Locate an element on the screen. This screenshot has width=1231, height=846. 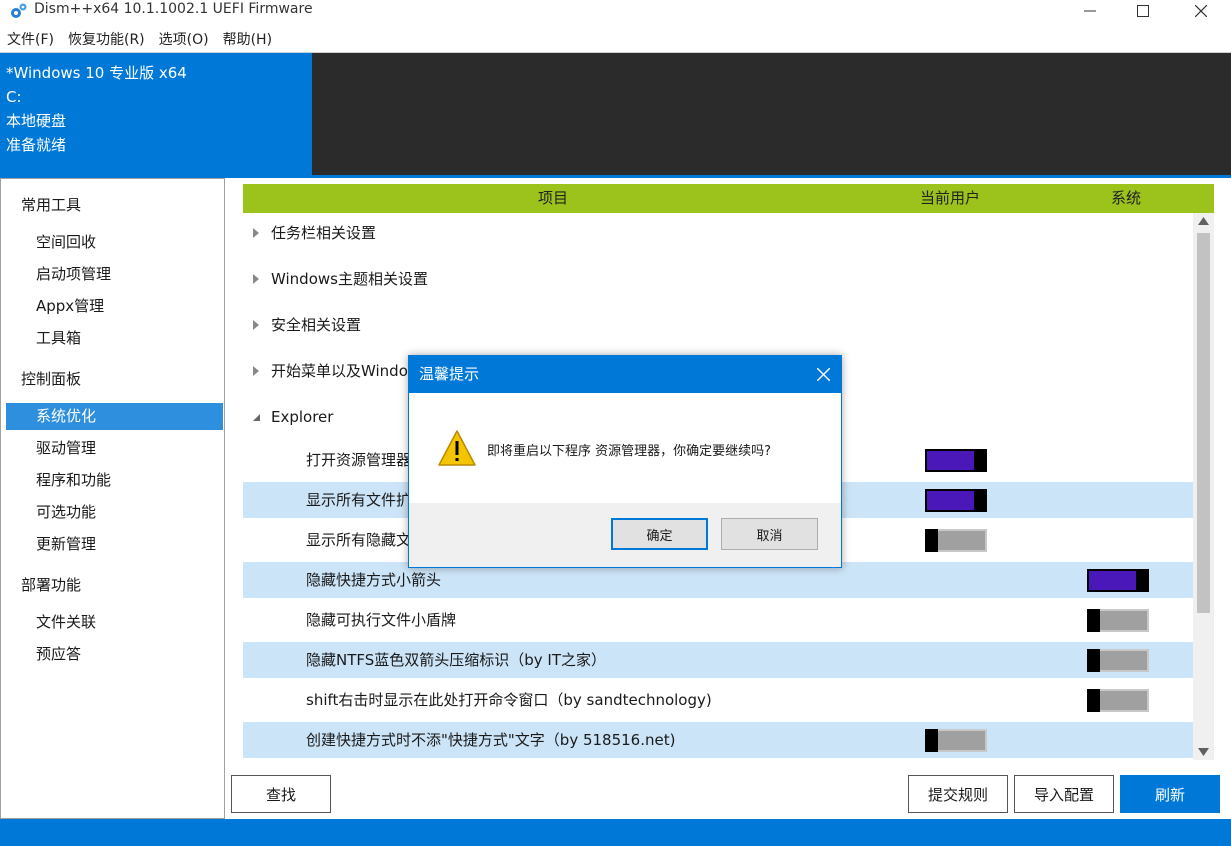
maximize-button is located at coordinates (1143, 11).